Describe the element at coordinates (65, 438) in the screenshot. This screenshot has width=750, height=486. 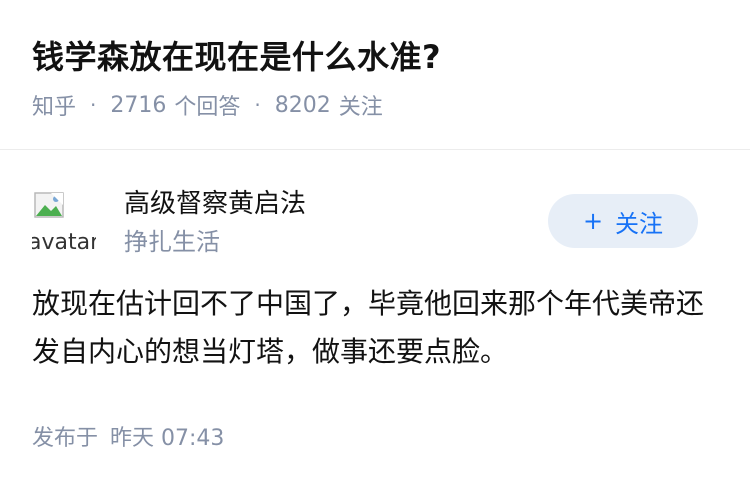
I see `published-label: 发布于` at that location.